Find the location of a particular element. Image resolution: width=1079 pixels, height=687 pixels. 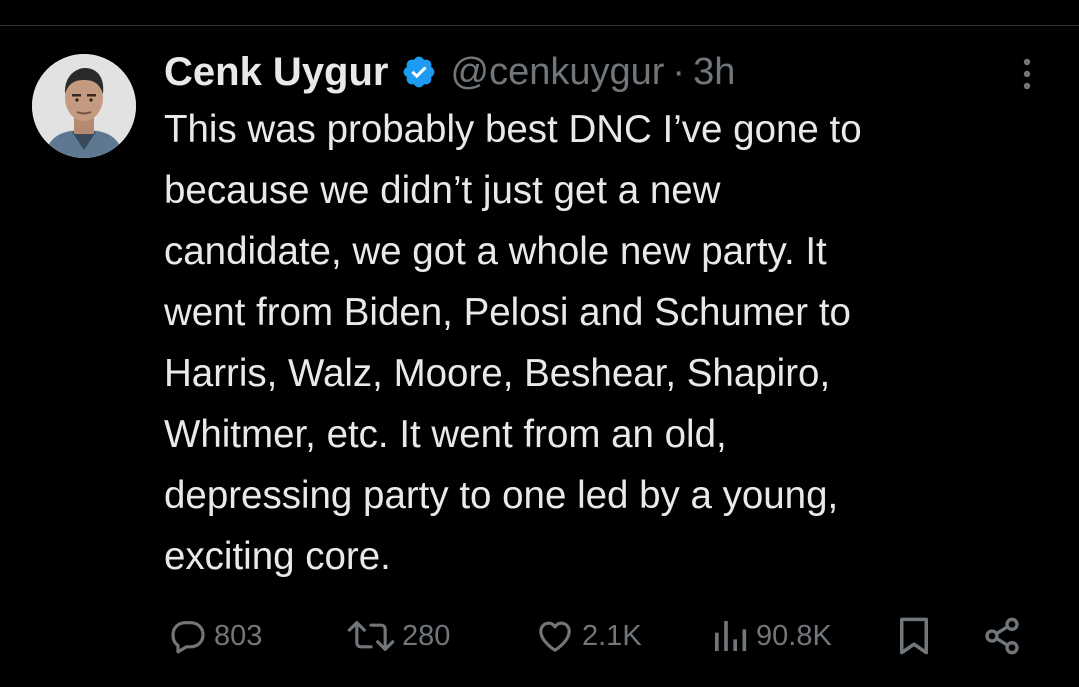

reply-button: 803 is located at coordinates (215, 636).